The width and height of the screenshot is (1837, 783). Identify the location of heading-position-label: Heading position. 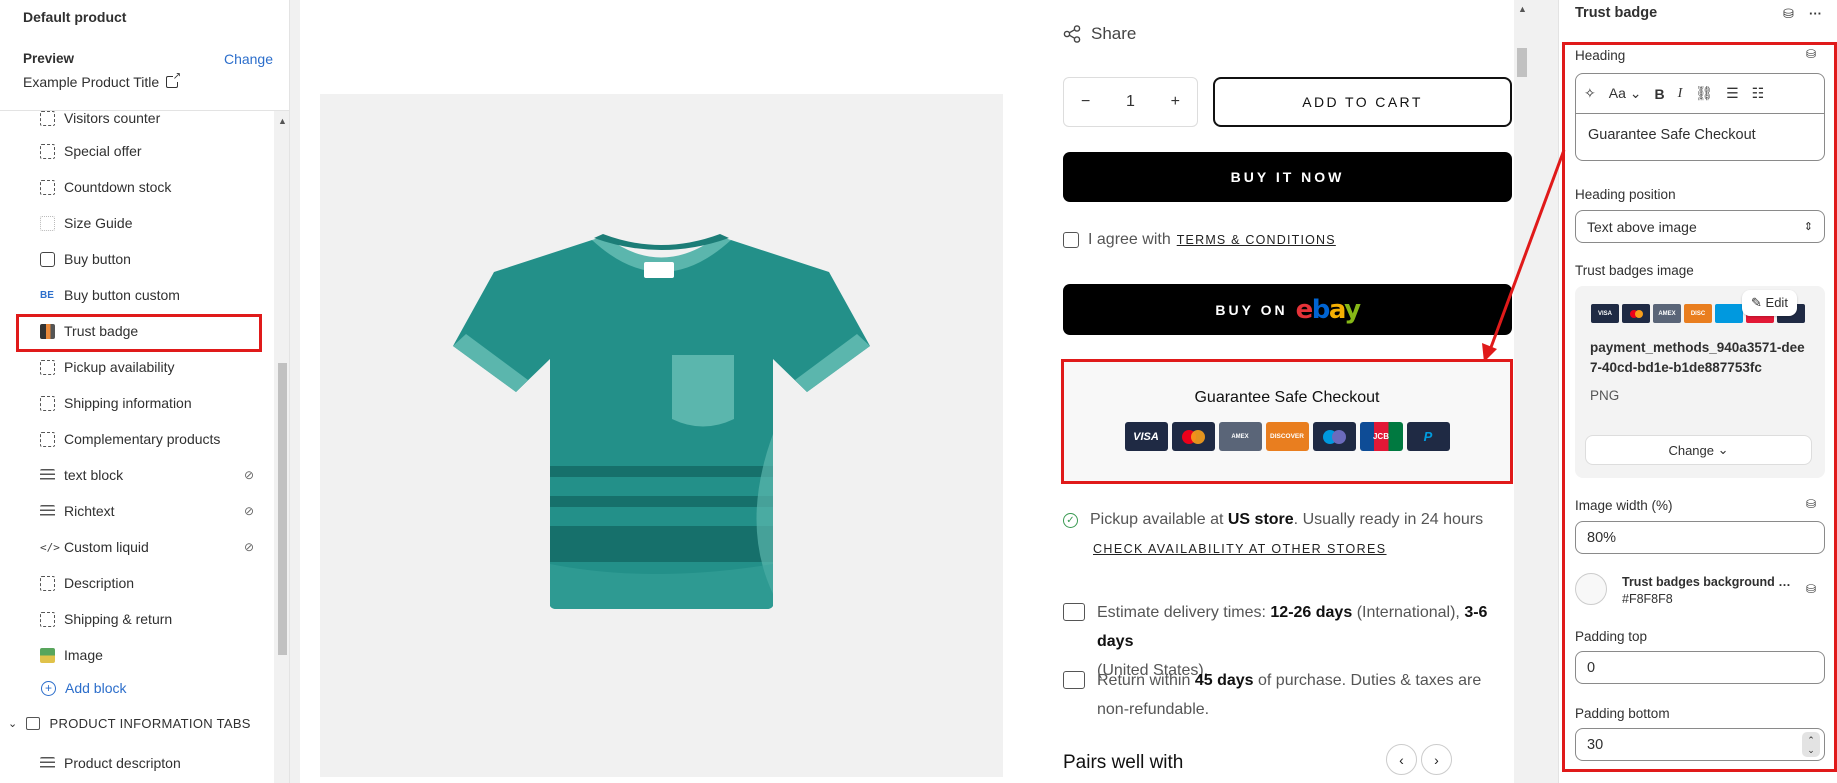
(1625, 194).